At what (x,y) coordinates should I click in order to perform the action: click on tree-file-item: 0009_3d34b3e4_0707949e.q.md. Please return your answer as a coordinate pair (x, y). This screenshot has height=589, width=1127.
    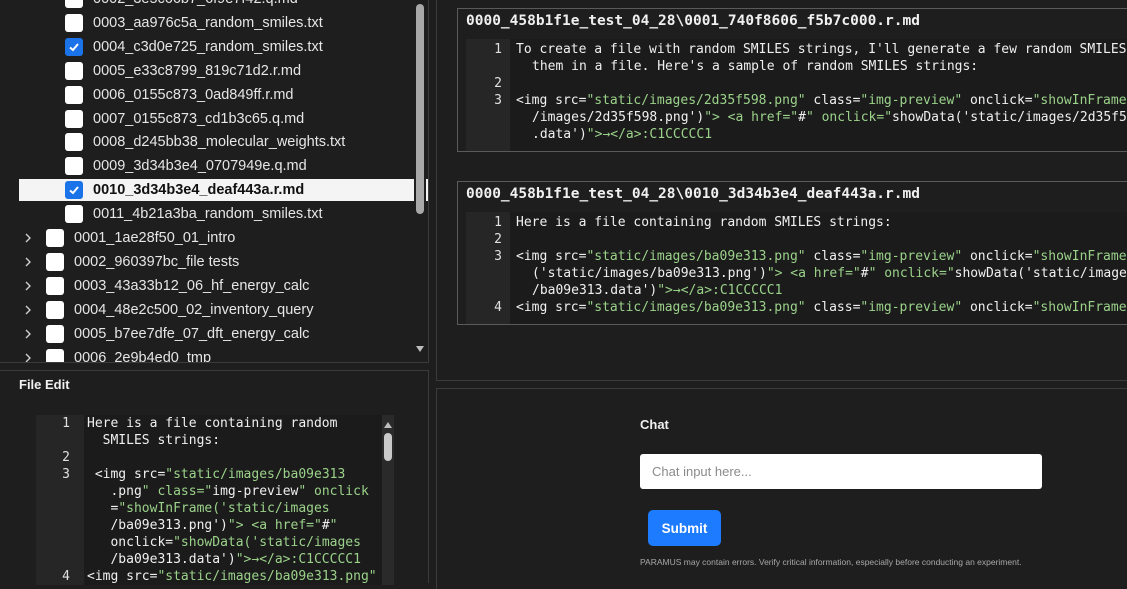
    Looking at the image, I should click on (153, 166).